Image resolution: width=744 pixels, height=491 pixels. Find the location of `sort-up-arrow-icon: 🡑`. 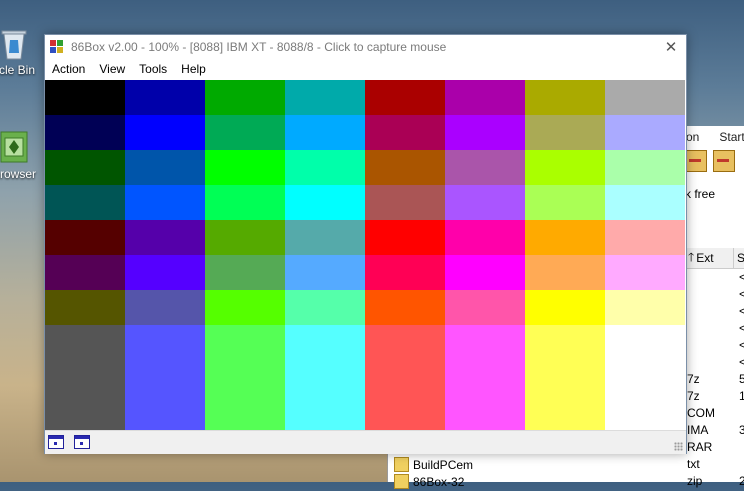

sort-up-arrow-icon: 🡑 is located at coordinates (691, 256).